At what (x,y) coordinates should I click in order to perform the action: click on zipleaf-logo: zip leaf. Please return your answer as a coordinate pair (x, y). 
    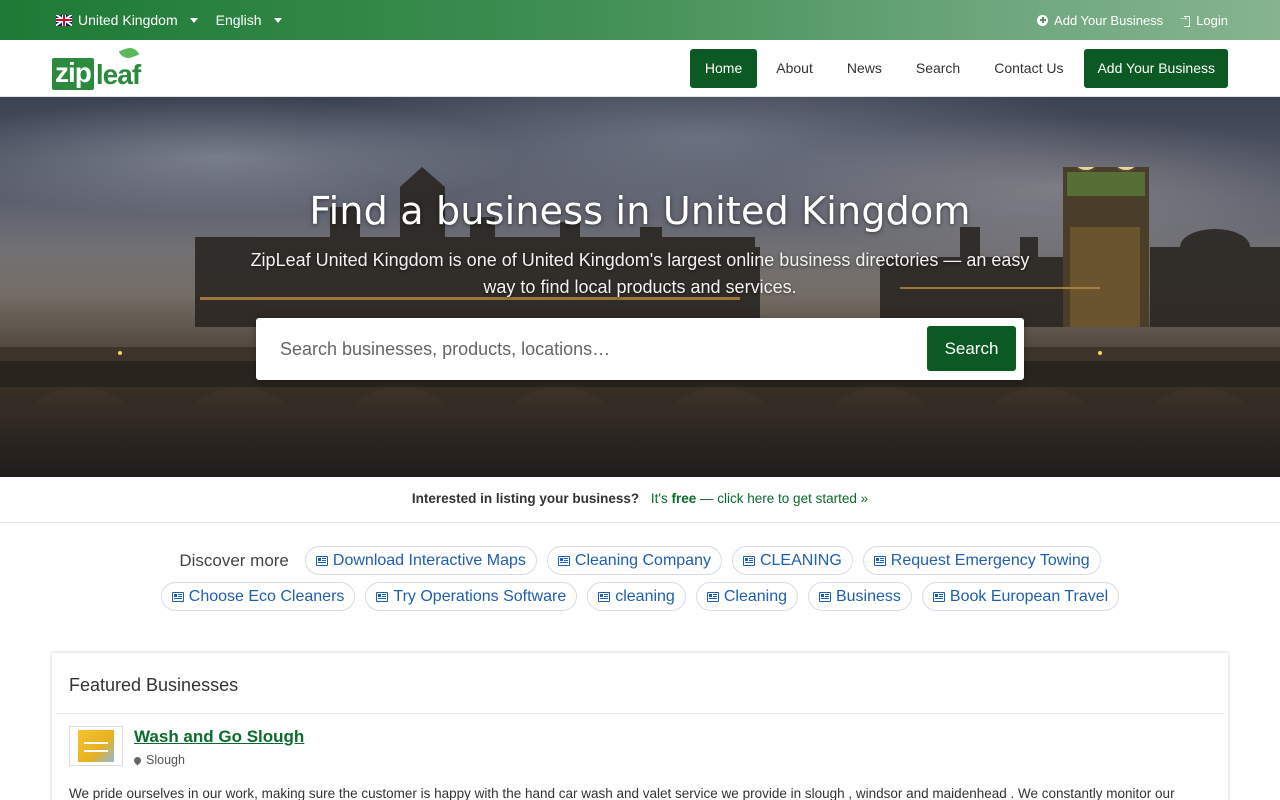
    Looking at the image, I should click on (96, 67).